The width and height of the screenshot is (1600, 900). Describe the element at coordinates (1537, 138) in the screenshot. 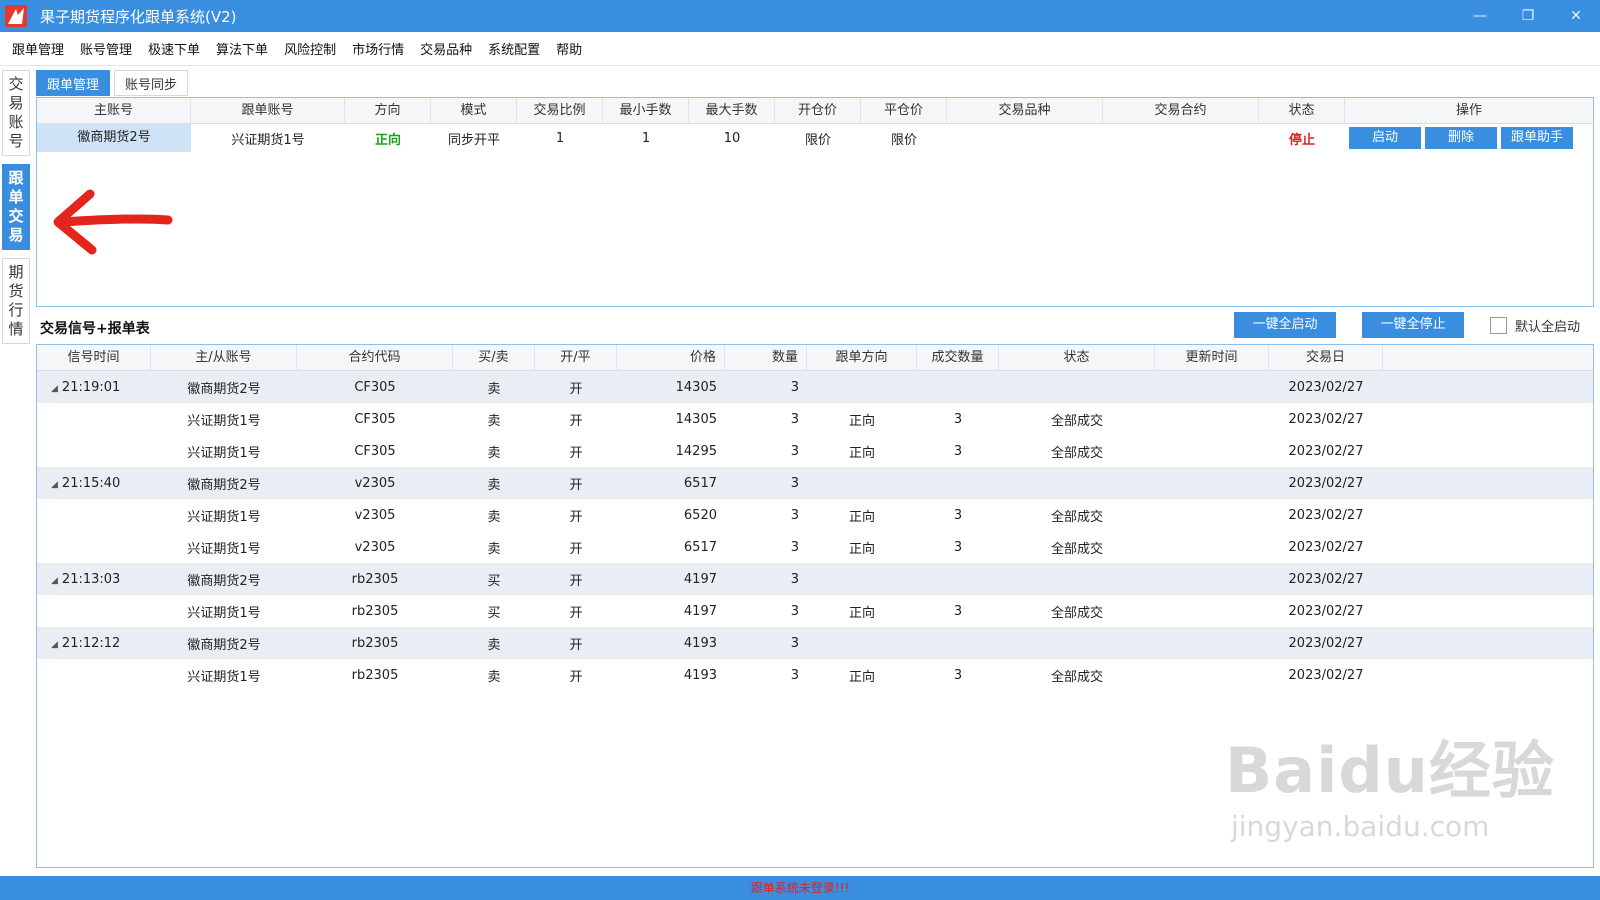

I see `follow-assistant-button: 跟单助手` at that location.